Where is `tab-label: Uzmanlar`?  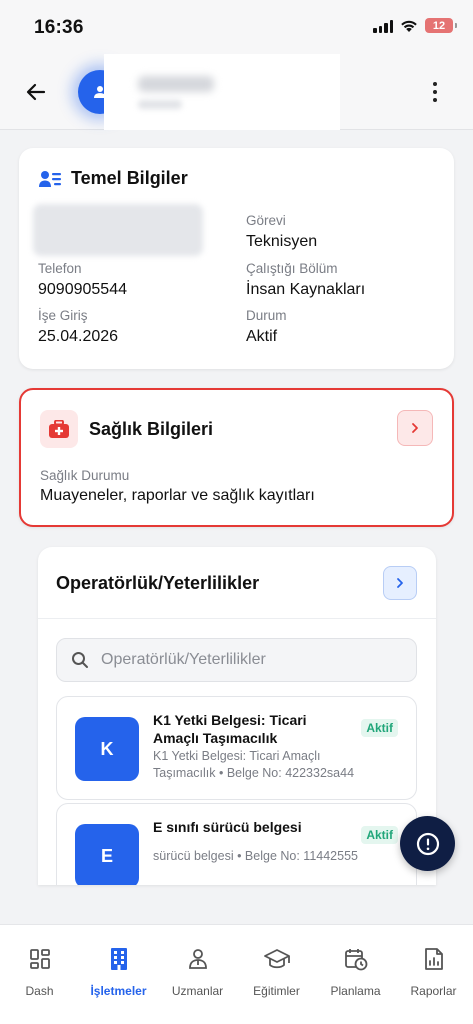 tab-label: Uzmanlar is located at coordinates (197, 991).